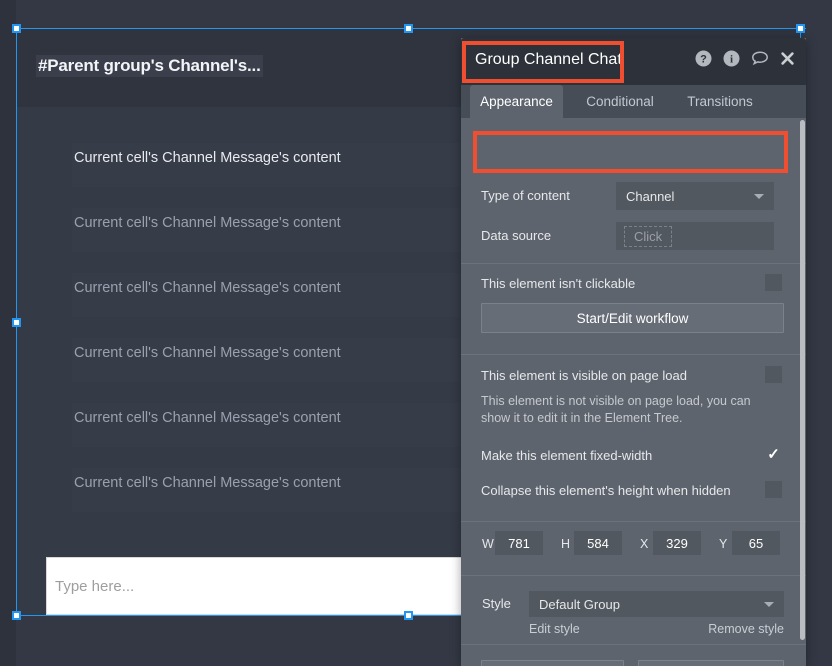 This screenshot has width=832, height=666. What do you see at coordinates (633, 61) in the screenshot?
I see `panel-titlebar: Group Channel Chat ? i` at bounding box center [633, 61].